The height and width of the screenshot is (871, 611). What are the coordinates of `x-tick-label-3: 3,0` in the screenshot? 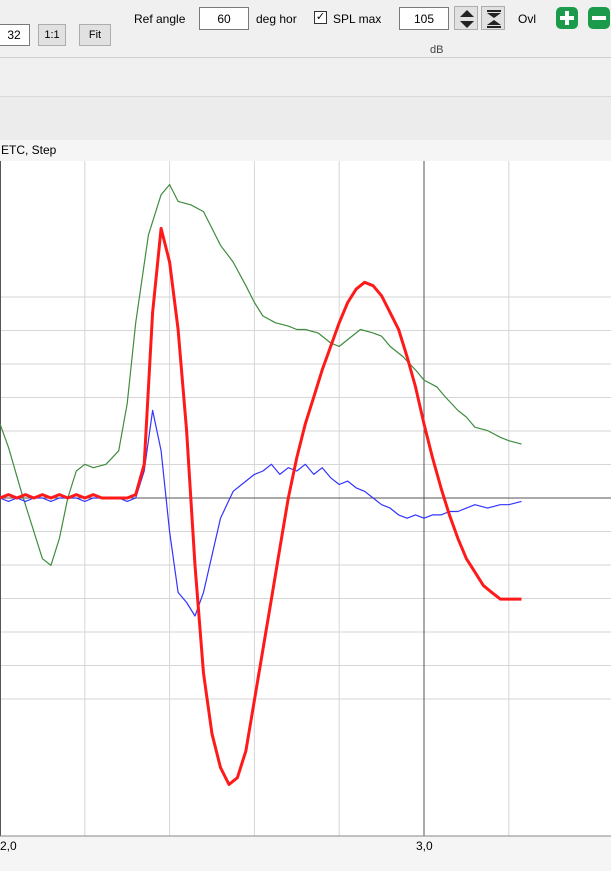 It's located at (424, 846).